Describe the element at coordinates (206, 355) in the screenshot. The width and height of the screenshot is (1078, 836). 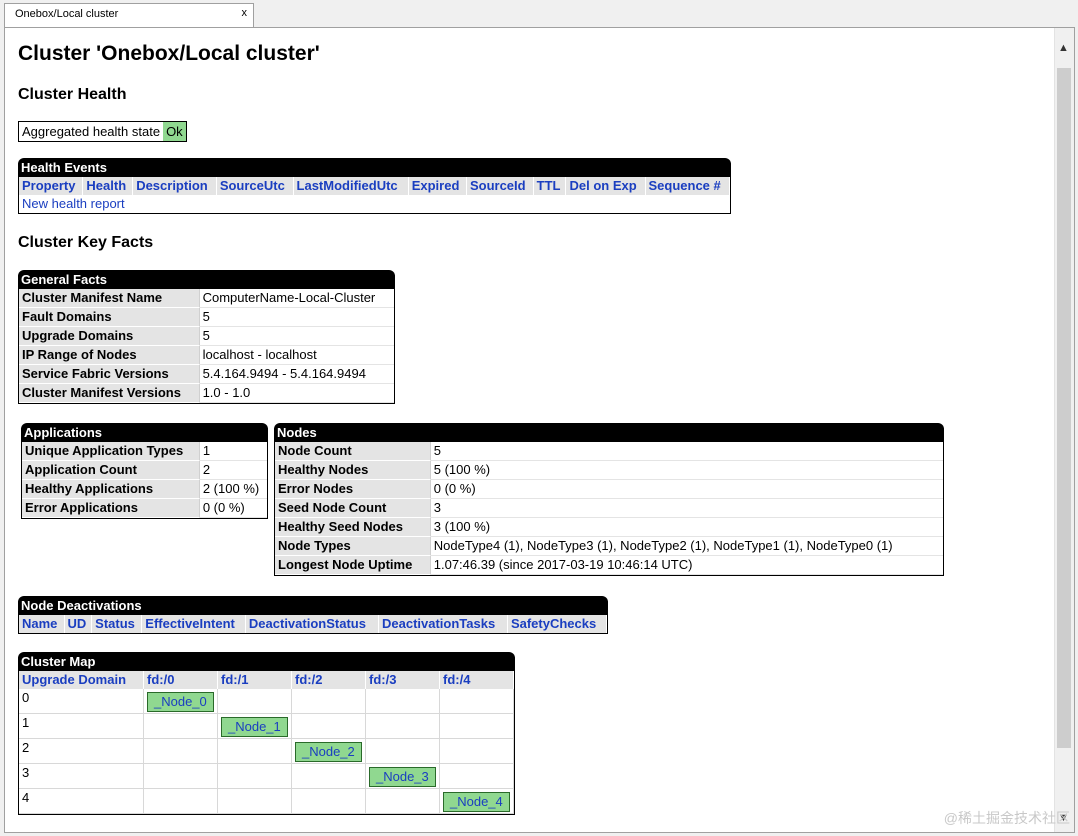
I see `fact-row: IP Range of Nodes localhost - localhost` at that location.